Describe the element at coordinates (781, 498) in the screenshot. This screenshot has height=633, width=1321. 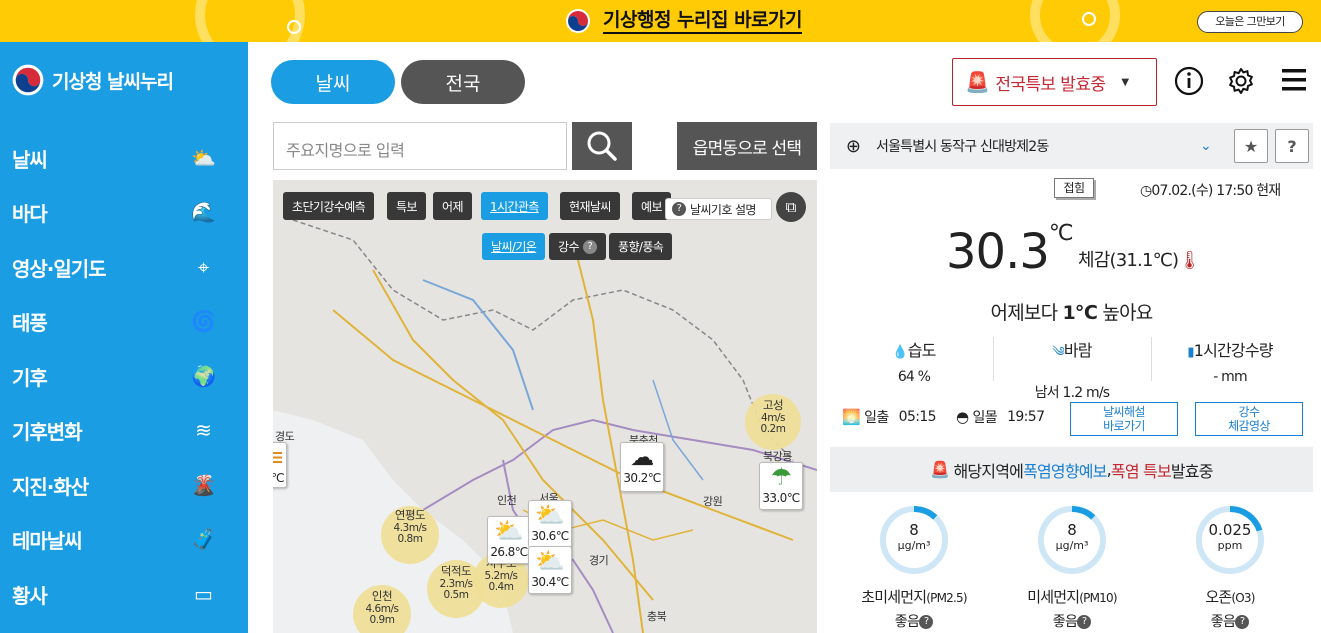
I see `card-temp: 33.0℃` at that location.